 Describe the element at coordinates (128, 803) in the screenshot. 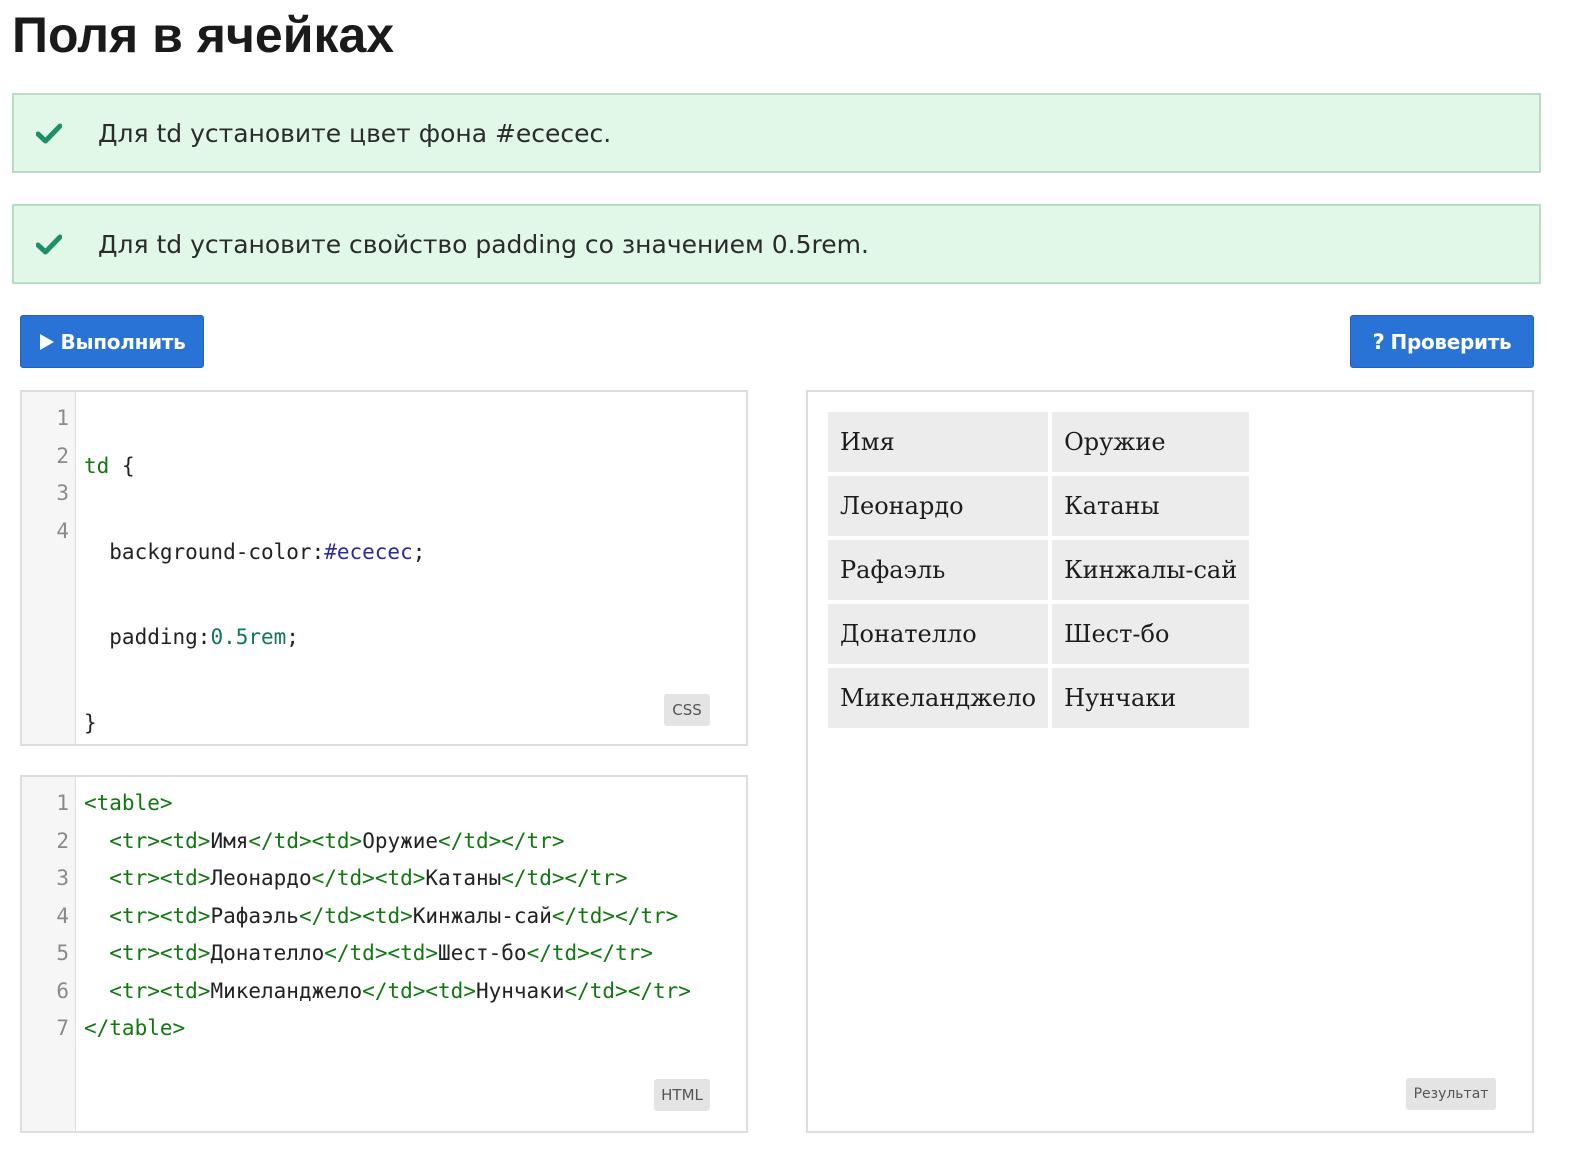

I see `html-tag: <table>` at that location.